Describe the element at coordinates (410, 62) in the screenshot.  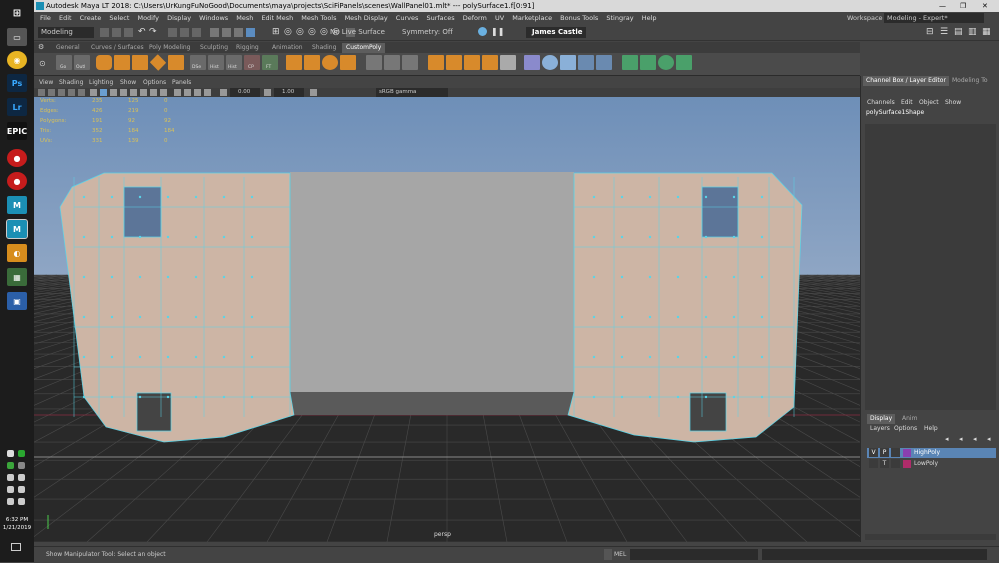
I see `connect-icon` at that location.